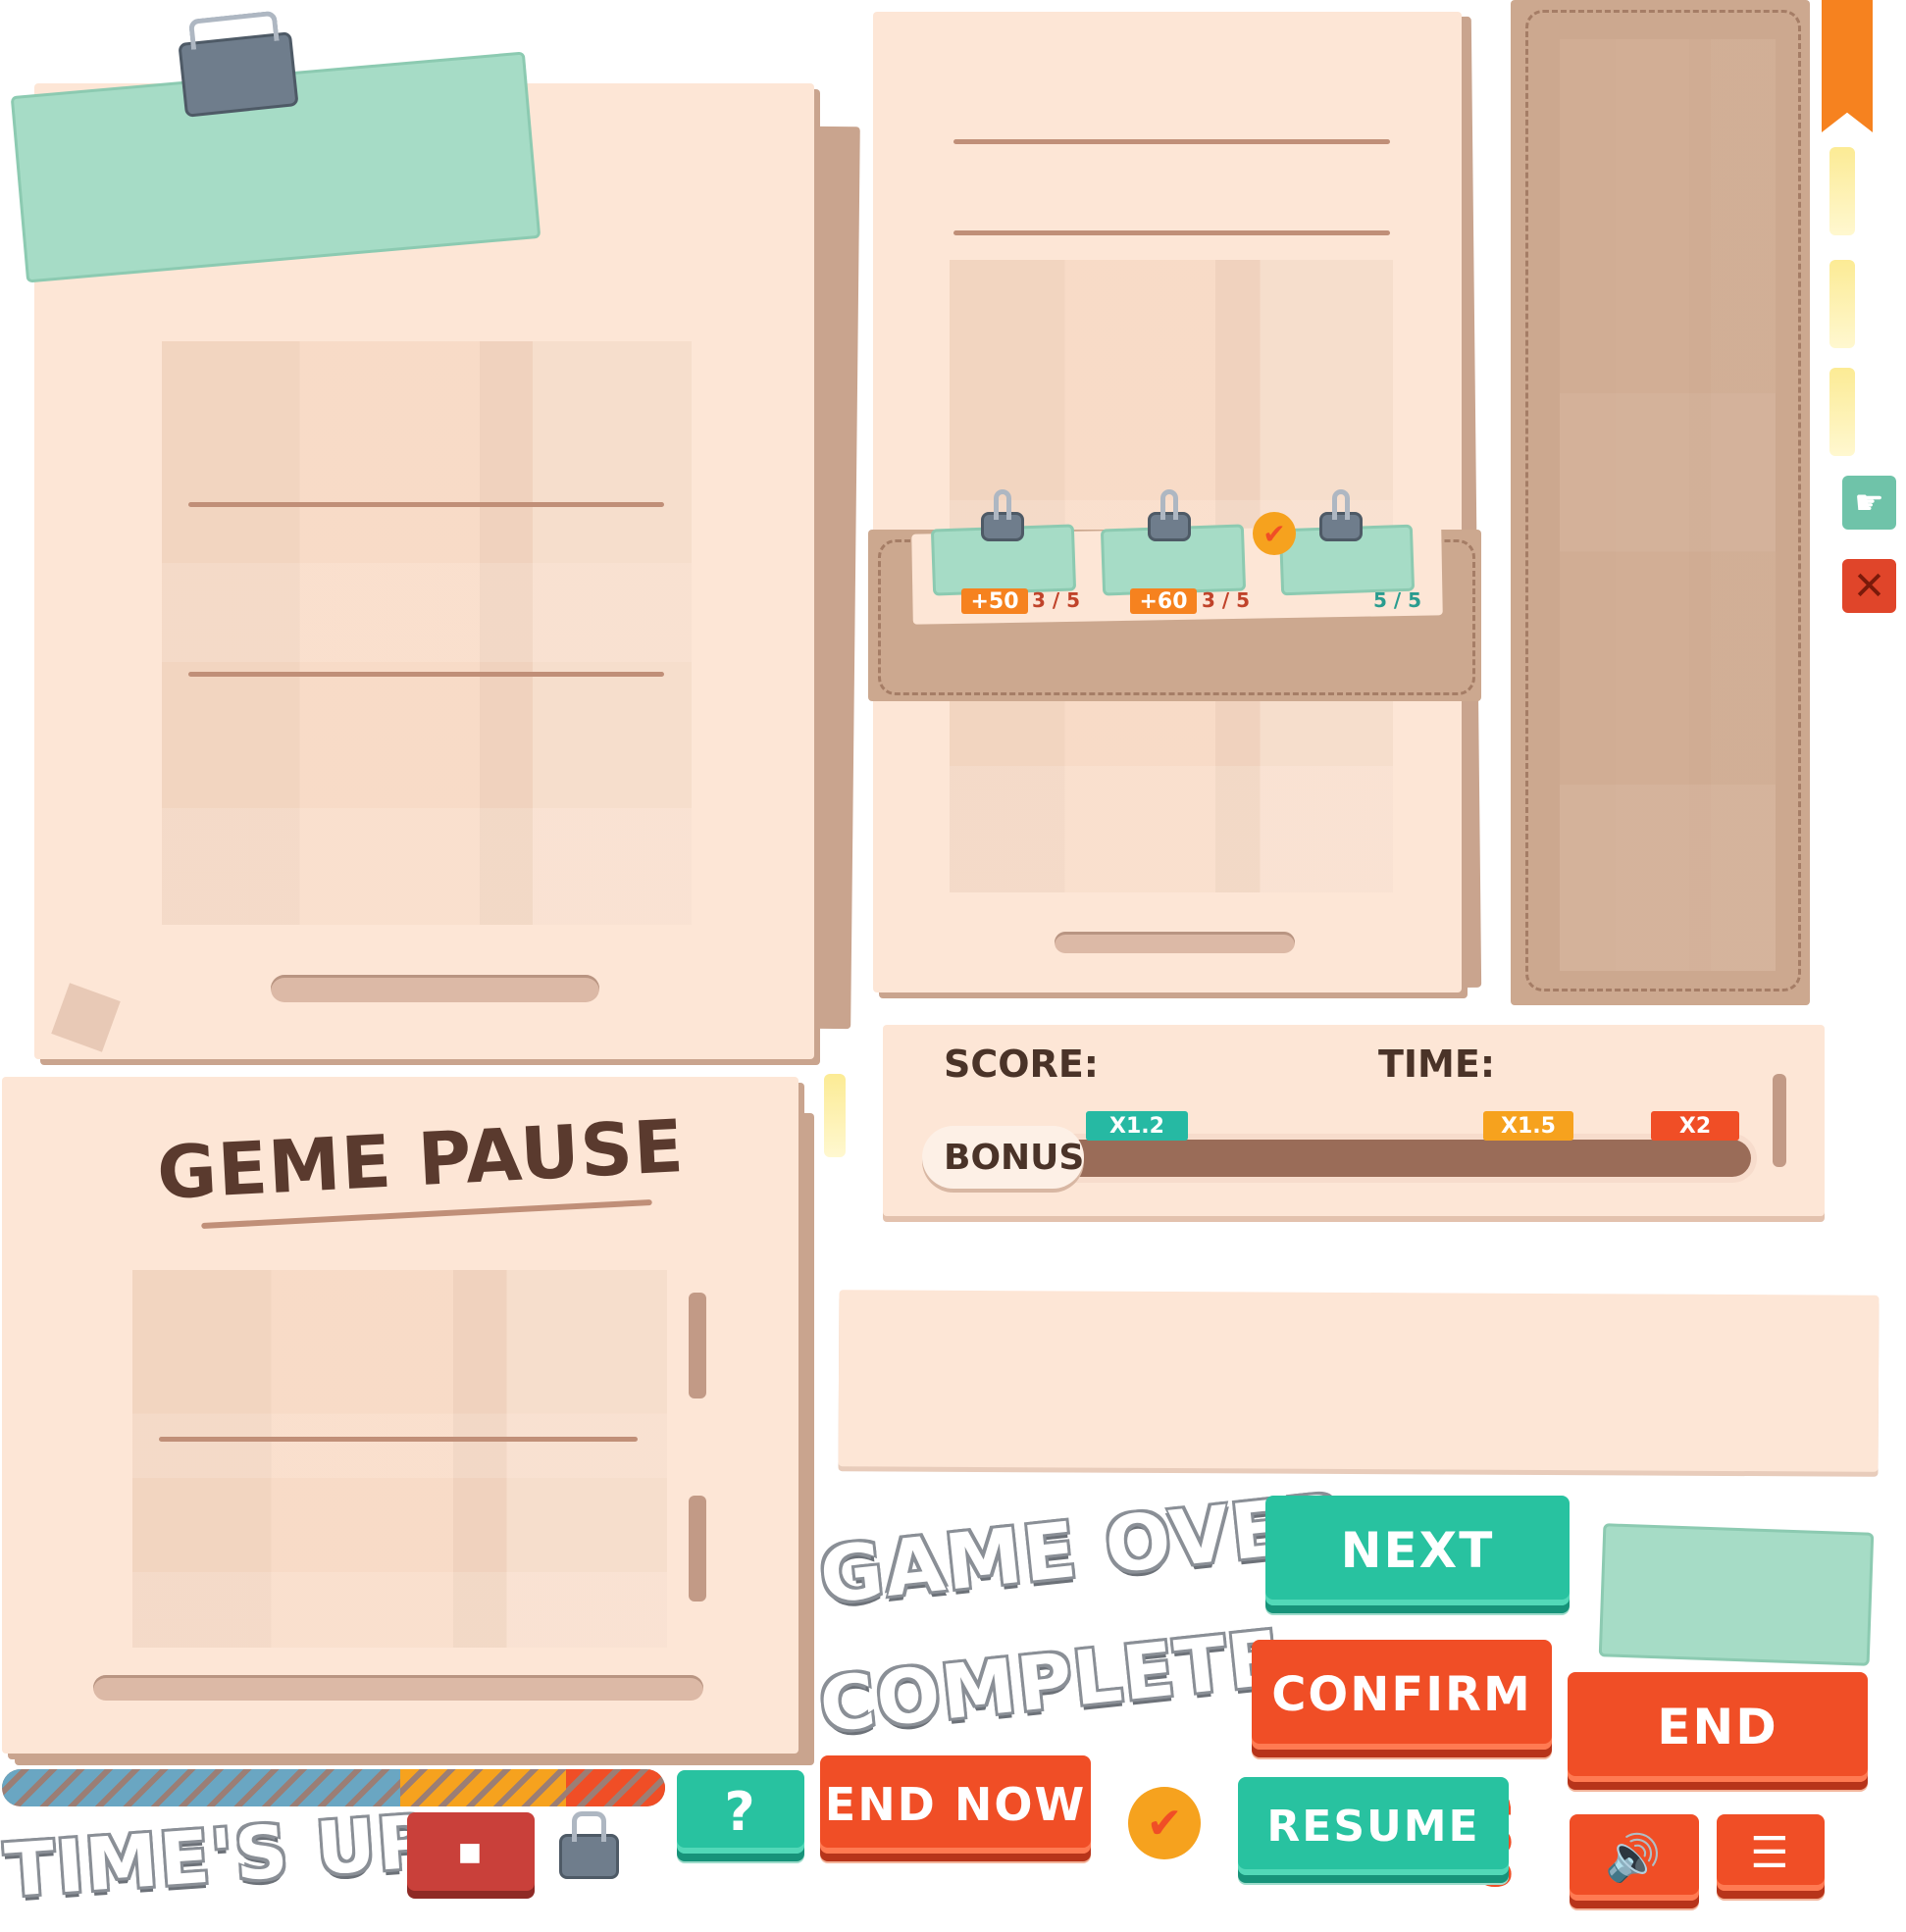 The width and height of the screenshot is (1906, 1932). Describe the element at coordinates (1528, 1126) in the screenshot. I see `multiplier-x1-5: X1.5` at that location.